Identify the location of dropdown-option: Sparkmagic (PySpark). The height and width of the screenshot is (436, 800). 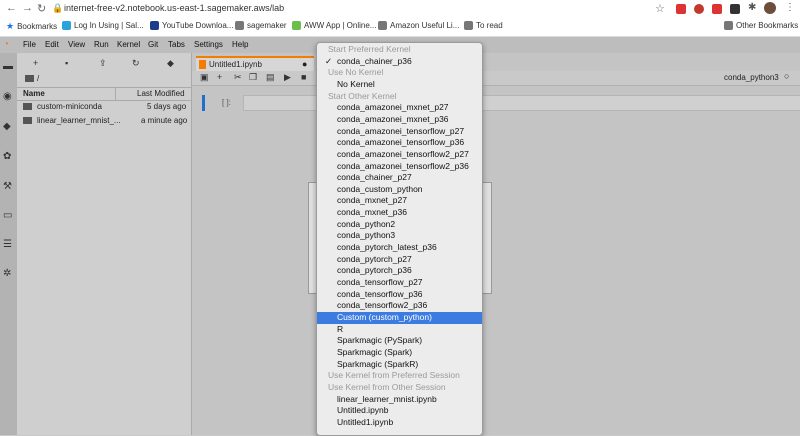
(399, 341).